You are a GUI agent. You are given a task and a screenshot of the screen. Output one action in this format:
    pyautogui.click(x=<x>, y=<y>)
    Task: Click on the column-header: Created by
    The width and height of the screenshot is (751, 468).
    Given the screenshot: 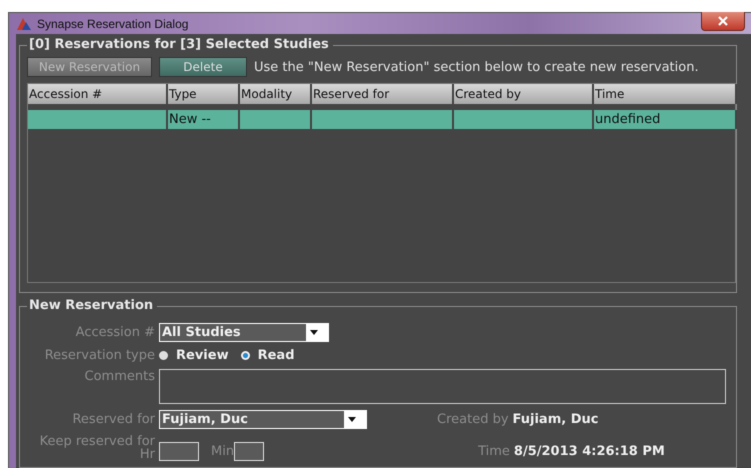 What is the action you would take?
    pyautogui.click(x=524, y=94)
    